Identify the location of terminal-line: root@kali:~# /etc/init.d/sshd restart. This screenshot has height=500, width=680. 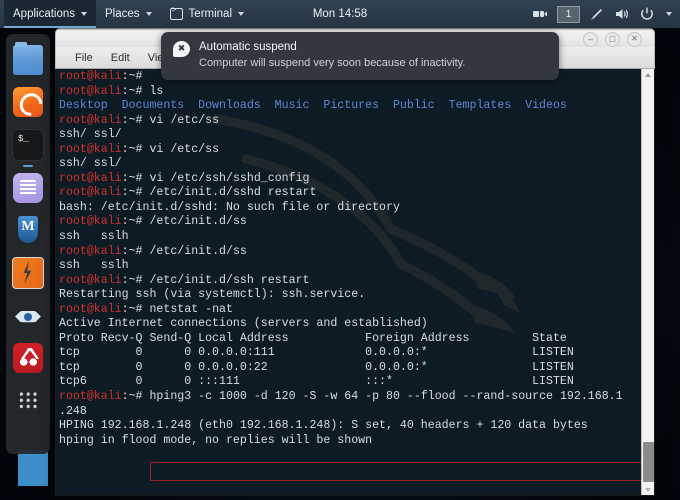
(349, 193).